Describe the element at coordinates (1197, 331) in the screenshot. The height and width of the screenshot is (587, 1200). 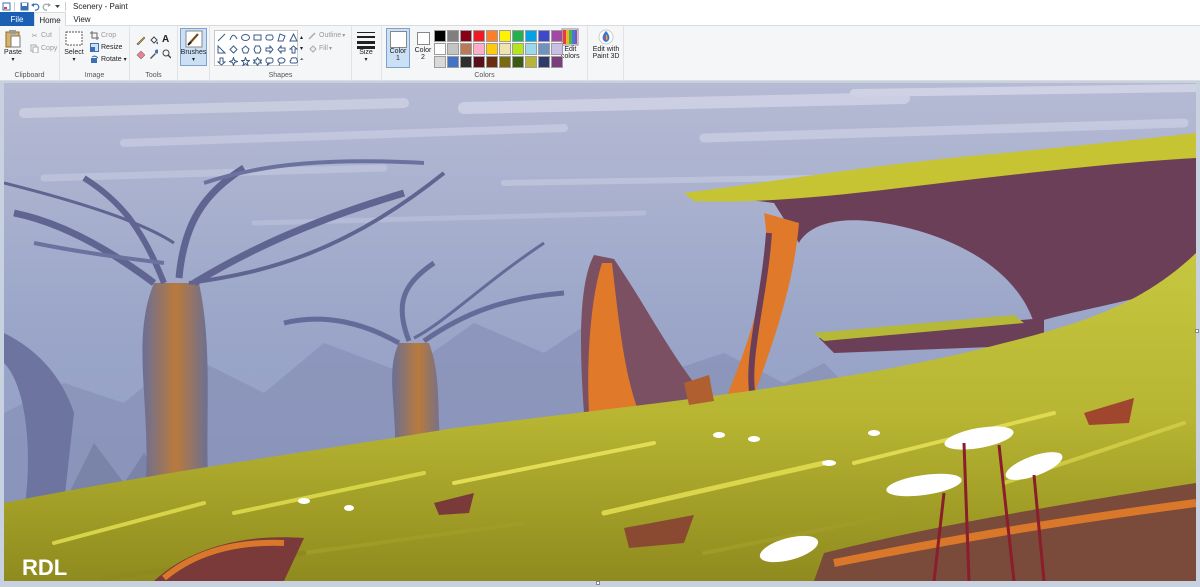
I see `canvas-resize-handle-right` at that location.